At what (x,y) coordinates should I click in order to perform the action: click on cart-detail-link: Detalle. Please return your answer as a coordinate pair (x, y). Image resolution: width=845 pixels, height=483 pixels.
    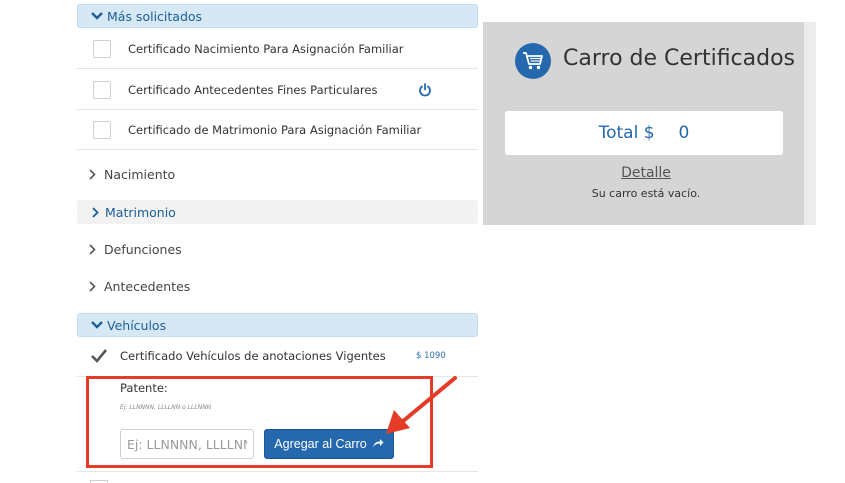
    Looking at the image, I should click on (646, 173).